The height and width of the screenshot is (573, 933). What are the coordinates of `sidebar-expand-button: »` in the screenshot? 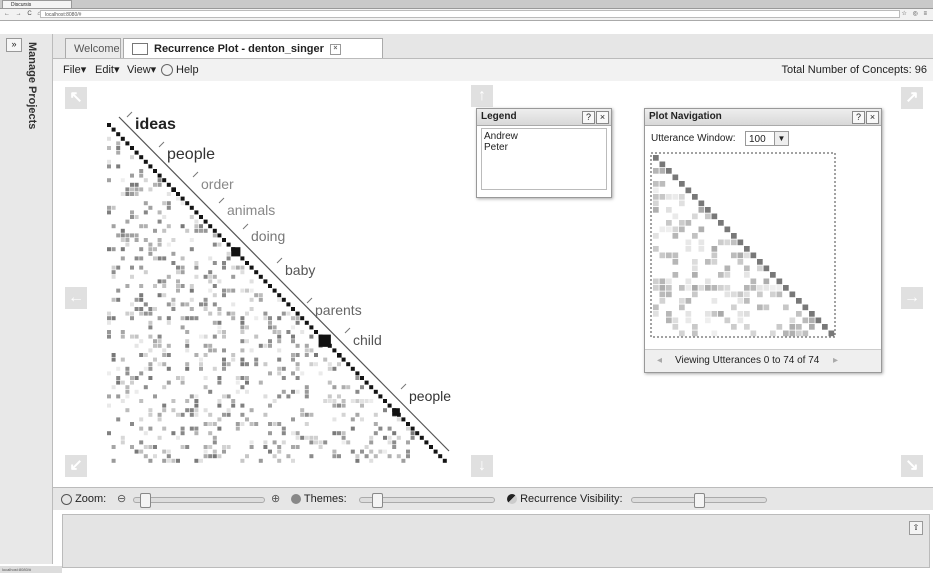 It's located at (14, 45).